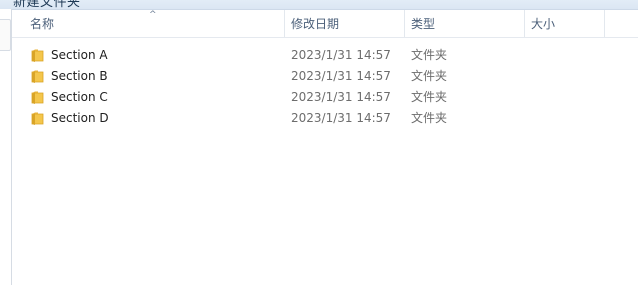 The height and width of the screenshot is (285, 638). Describe the element at coordinates (79, 55) in the screenshot. I see `file-name: Section A` at that location.